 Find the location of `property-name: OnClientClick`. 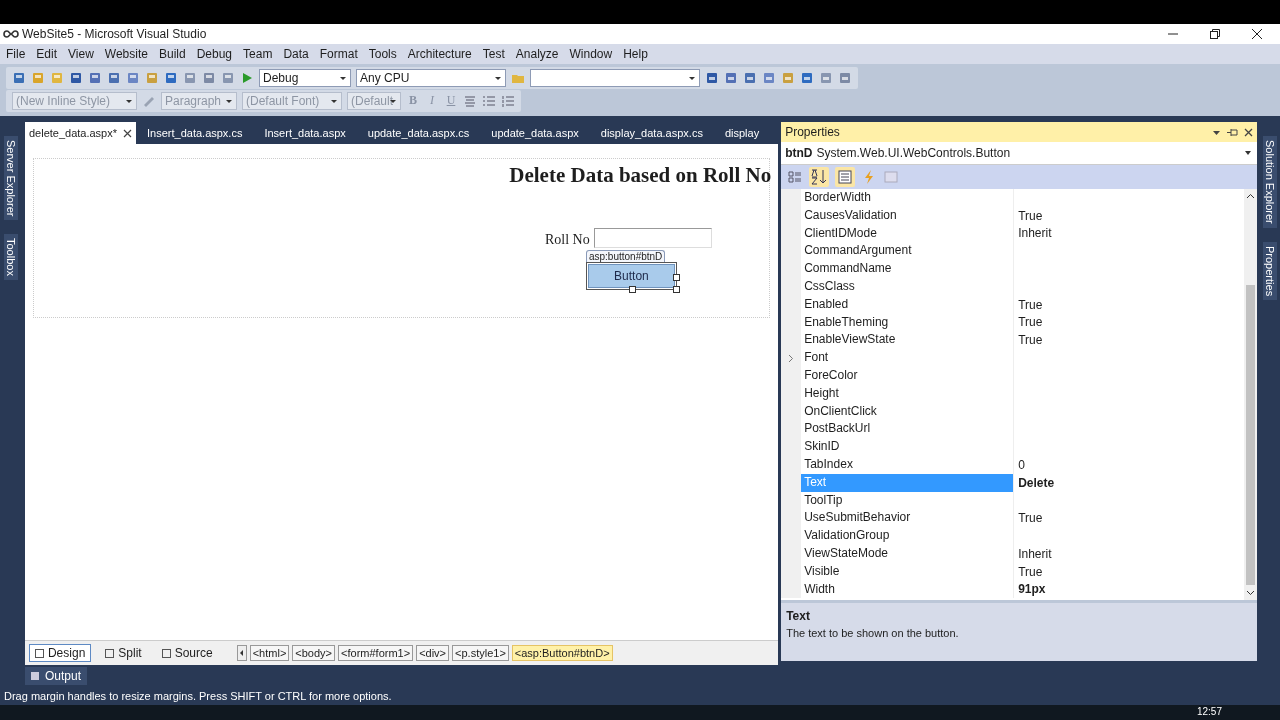

property-name: OnClientClick is located at coordinates (908, 411).